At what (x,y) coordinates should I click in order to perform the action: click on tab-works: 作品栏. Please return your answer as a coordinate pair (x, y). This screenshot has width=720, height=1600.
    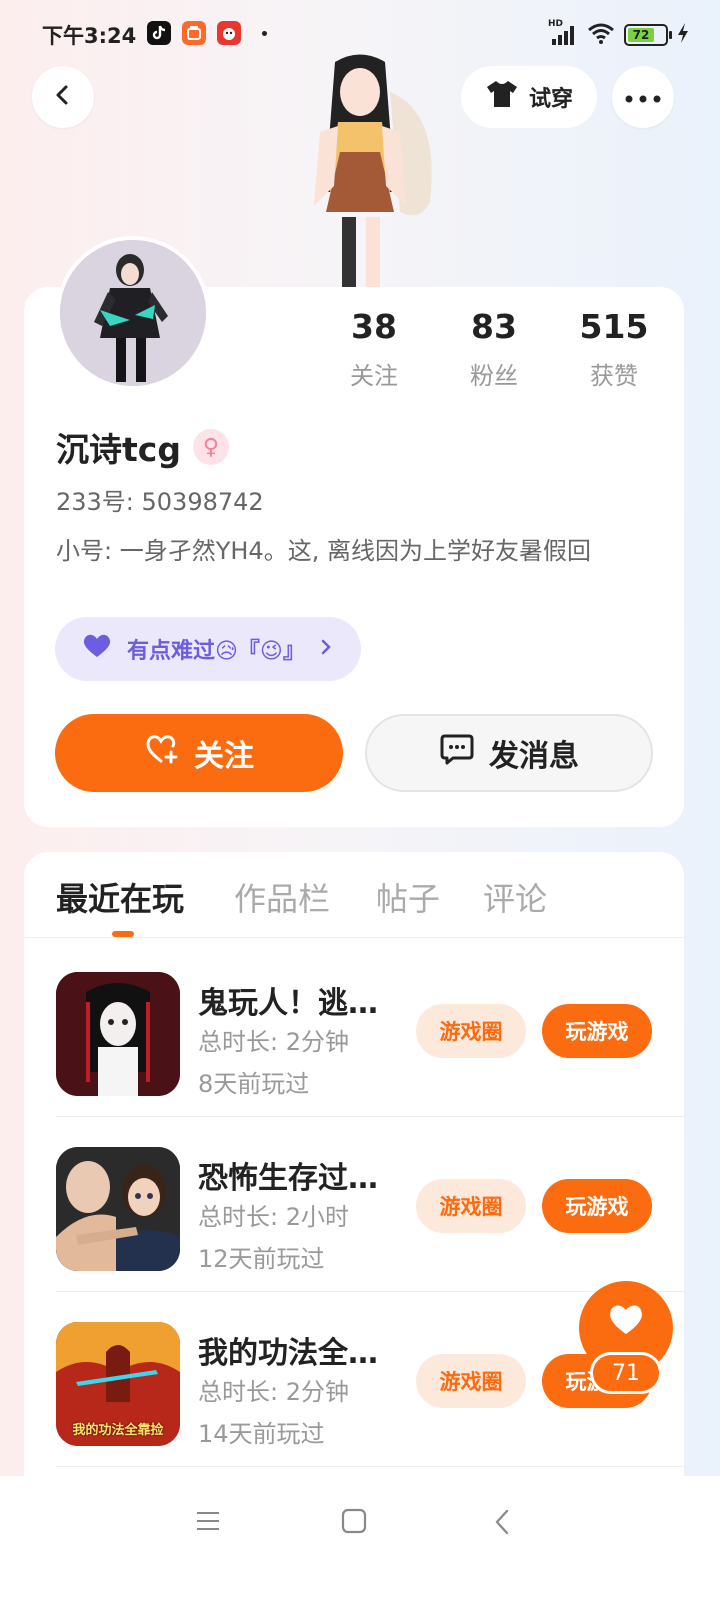
    Looking at the image, I should click on (282, 897).